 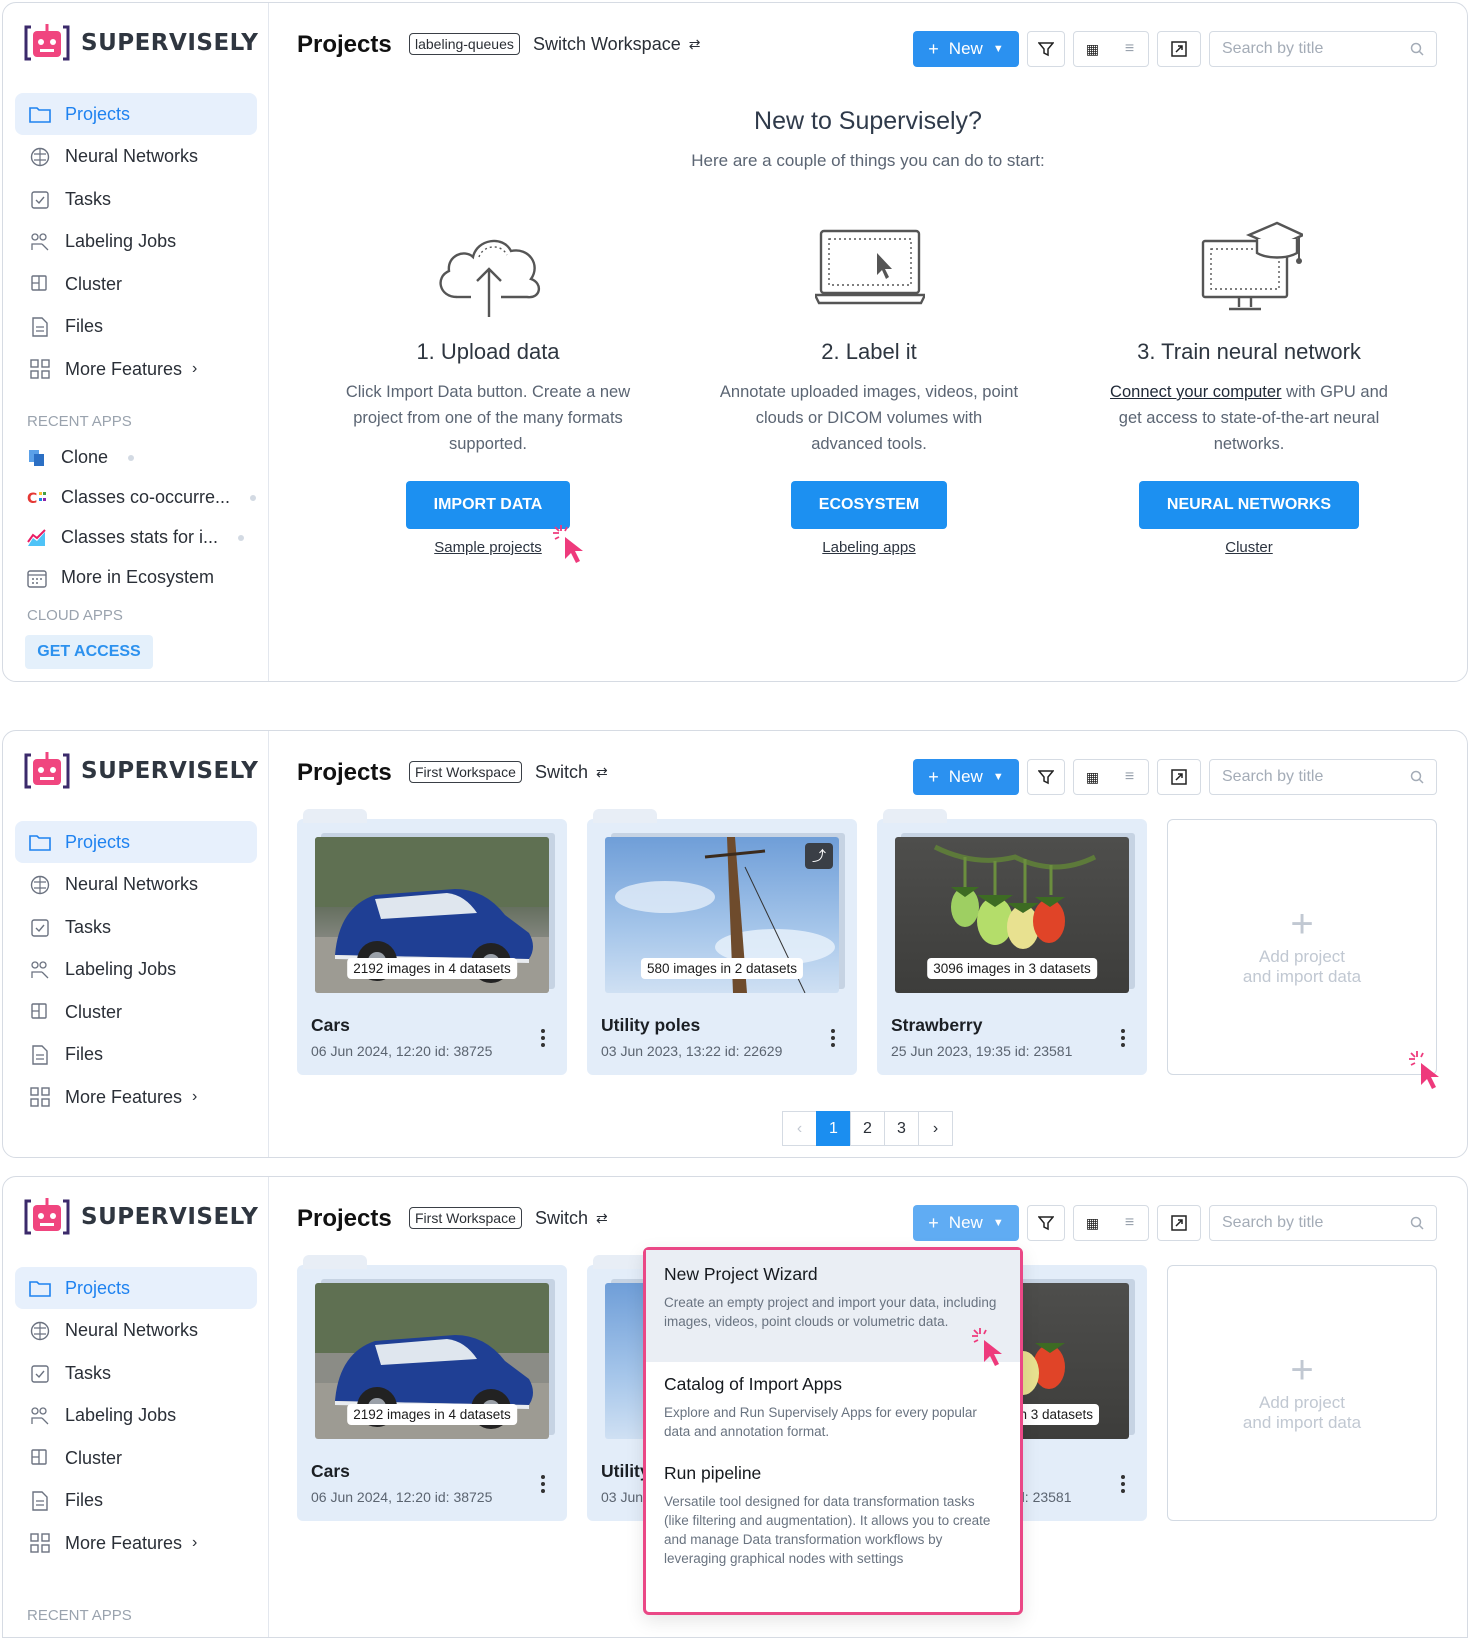 What do you see at coordinates (869, 505) in the screenshot?
I see `ecosystem-button: ECOSYSTEM` at bounding box center [869, 505].